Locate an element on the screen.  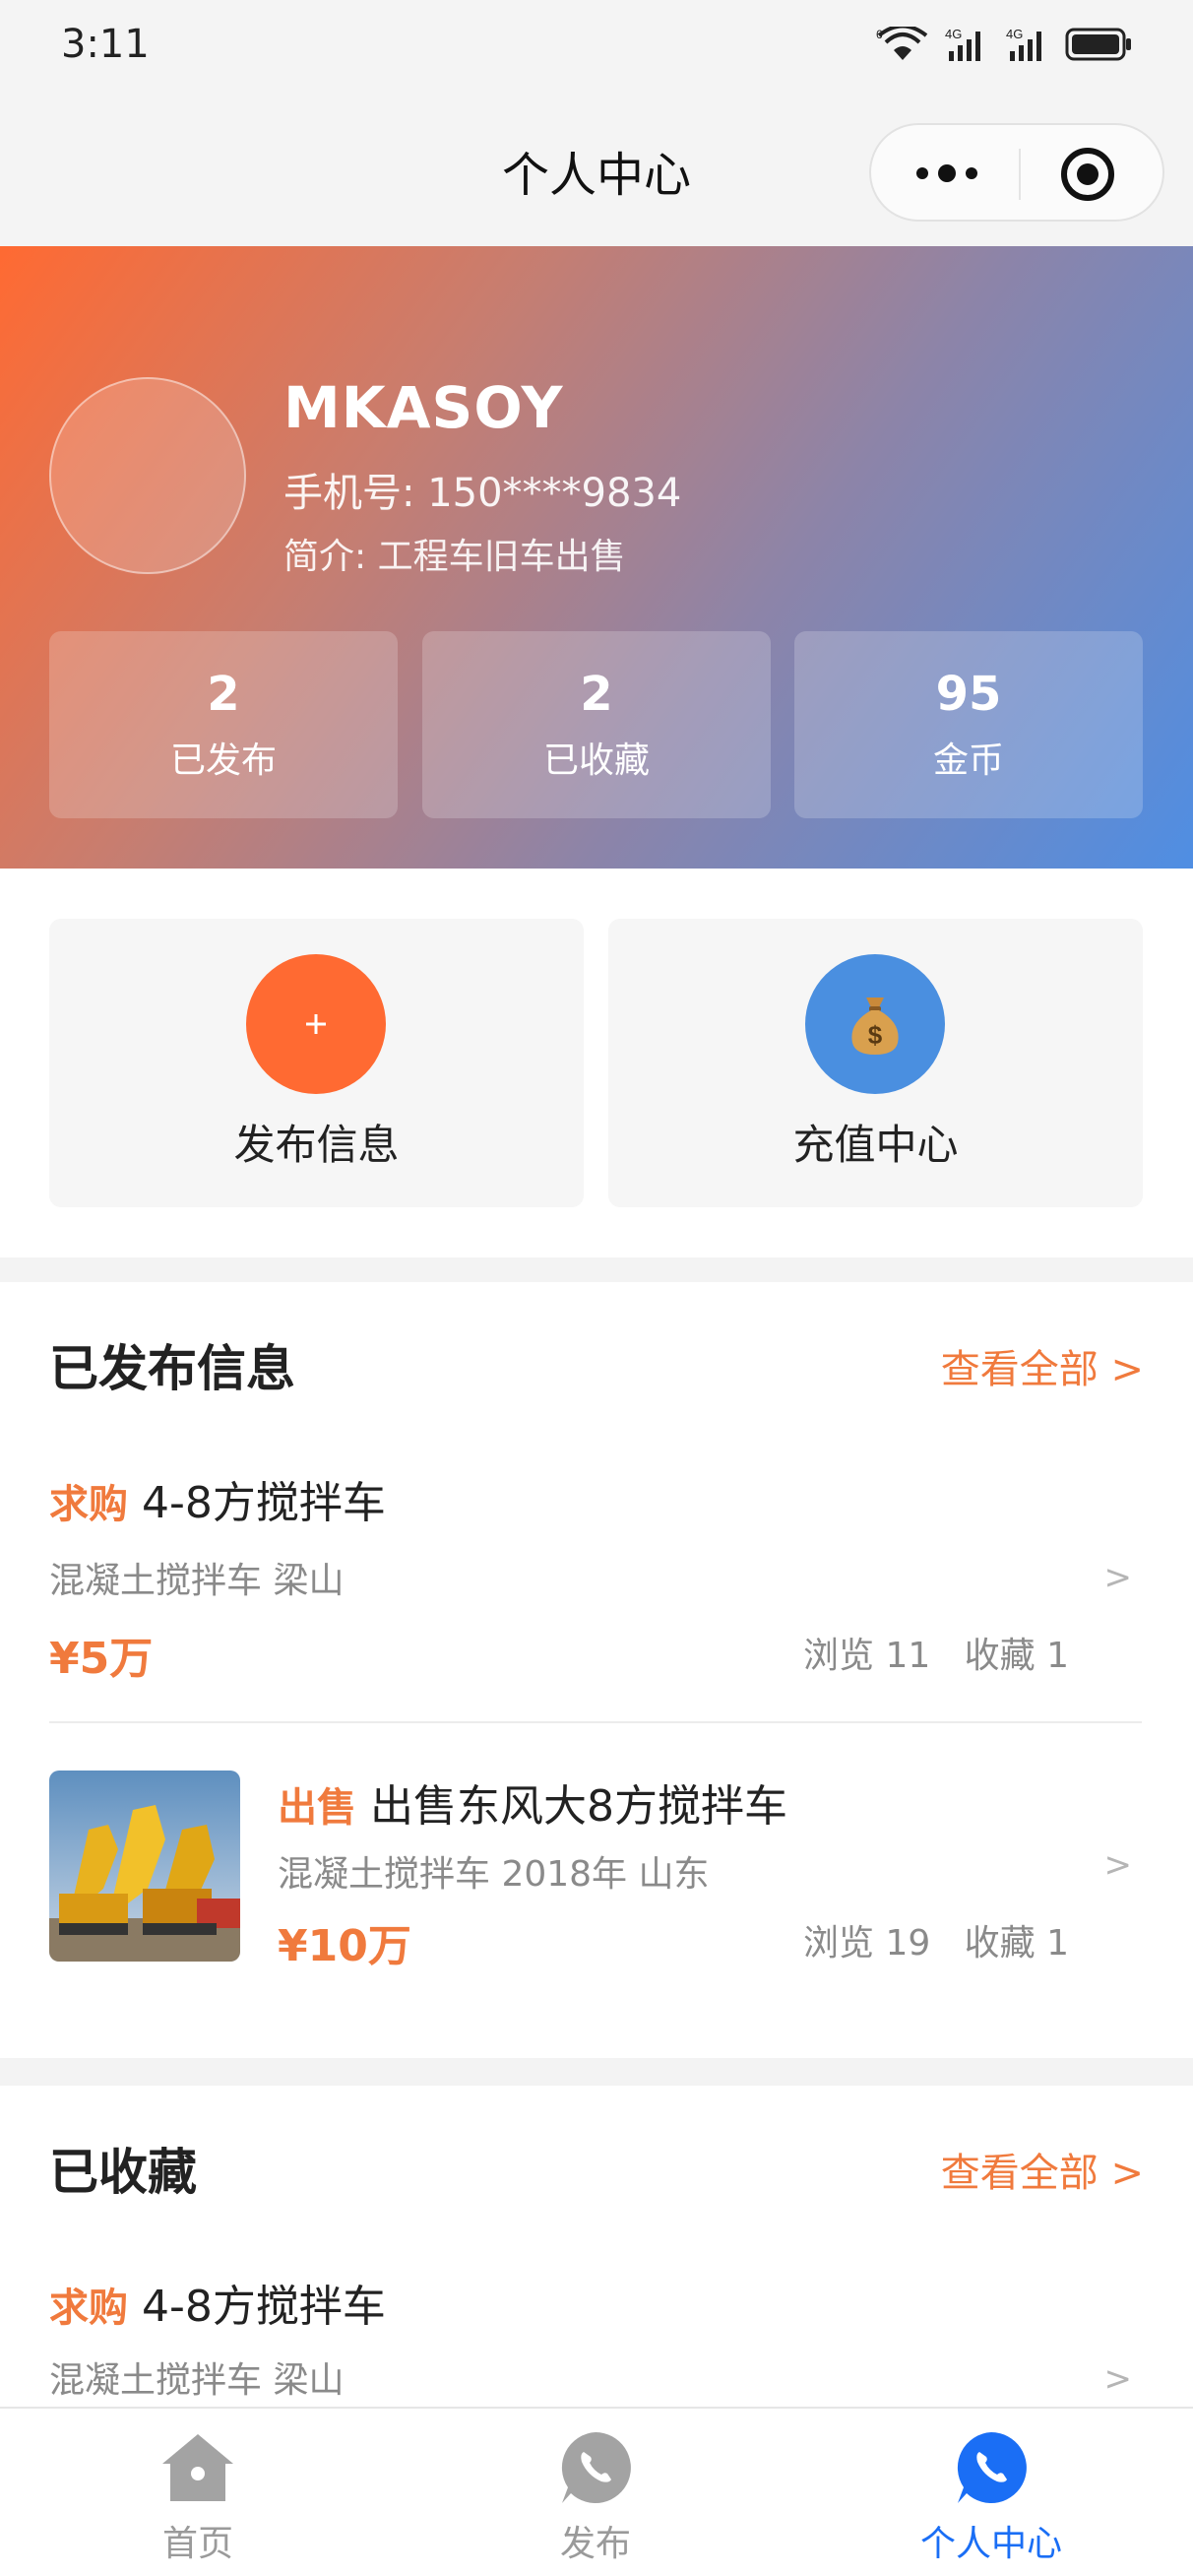
tab-profile: 个人中心 is located at coordinates (991, 2497).